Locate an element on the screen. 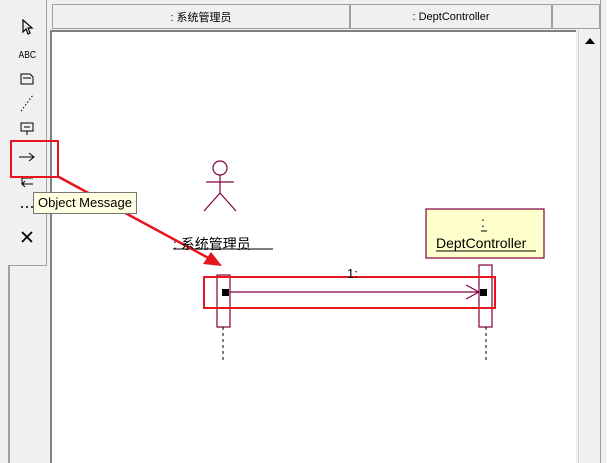 The height and width of the screenshot is (463, 607). object-colon-label: : is located at coordinates (483, 222).